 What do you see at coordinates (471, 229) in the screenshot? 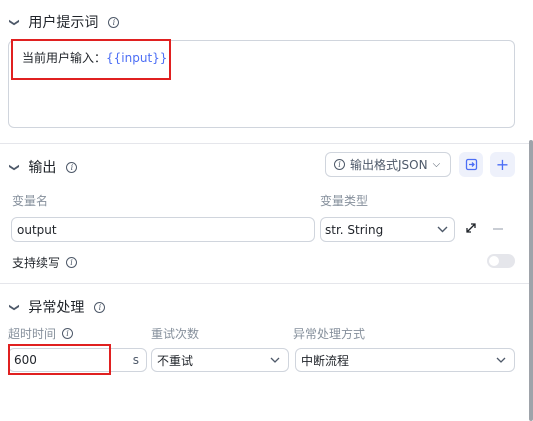
I see `expand-icon` at bounding box center [471, 229].